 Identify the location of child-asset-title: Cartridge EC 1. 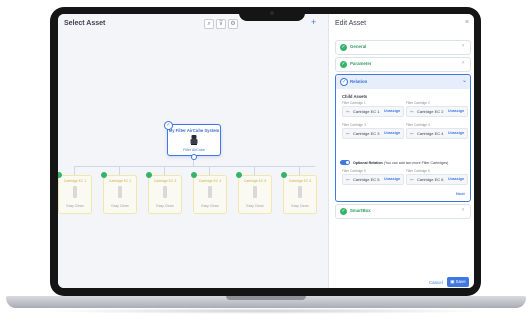
(75, 181).